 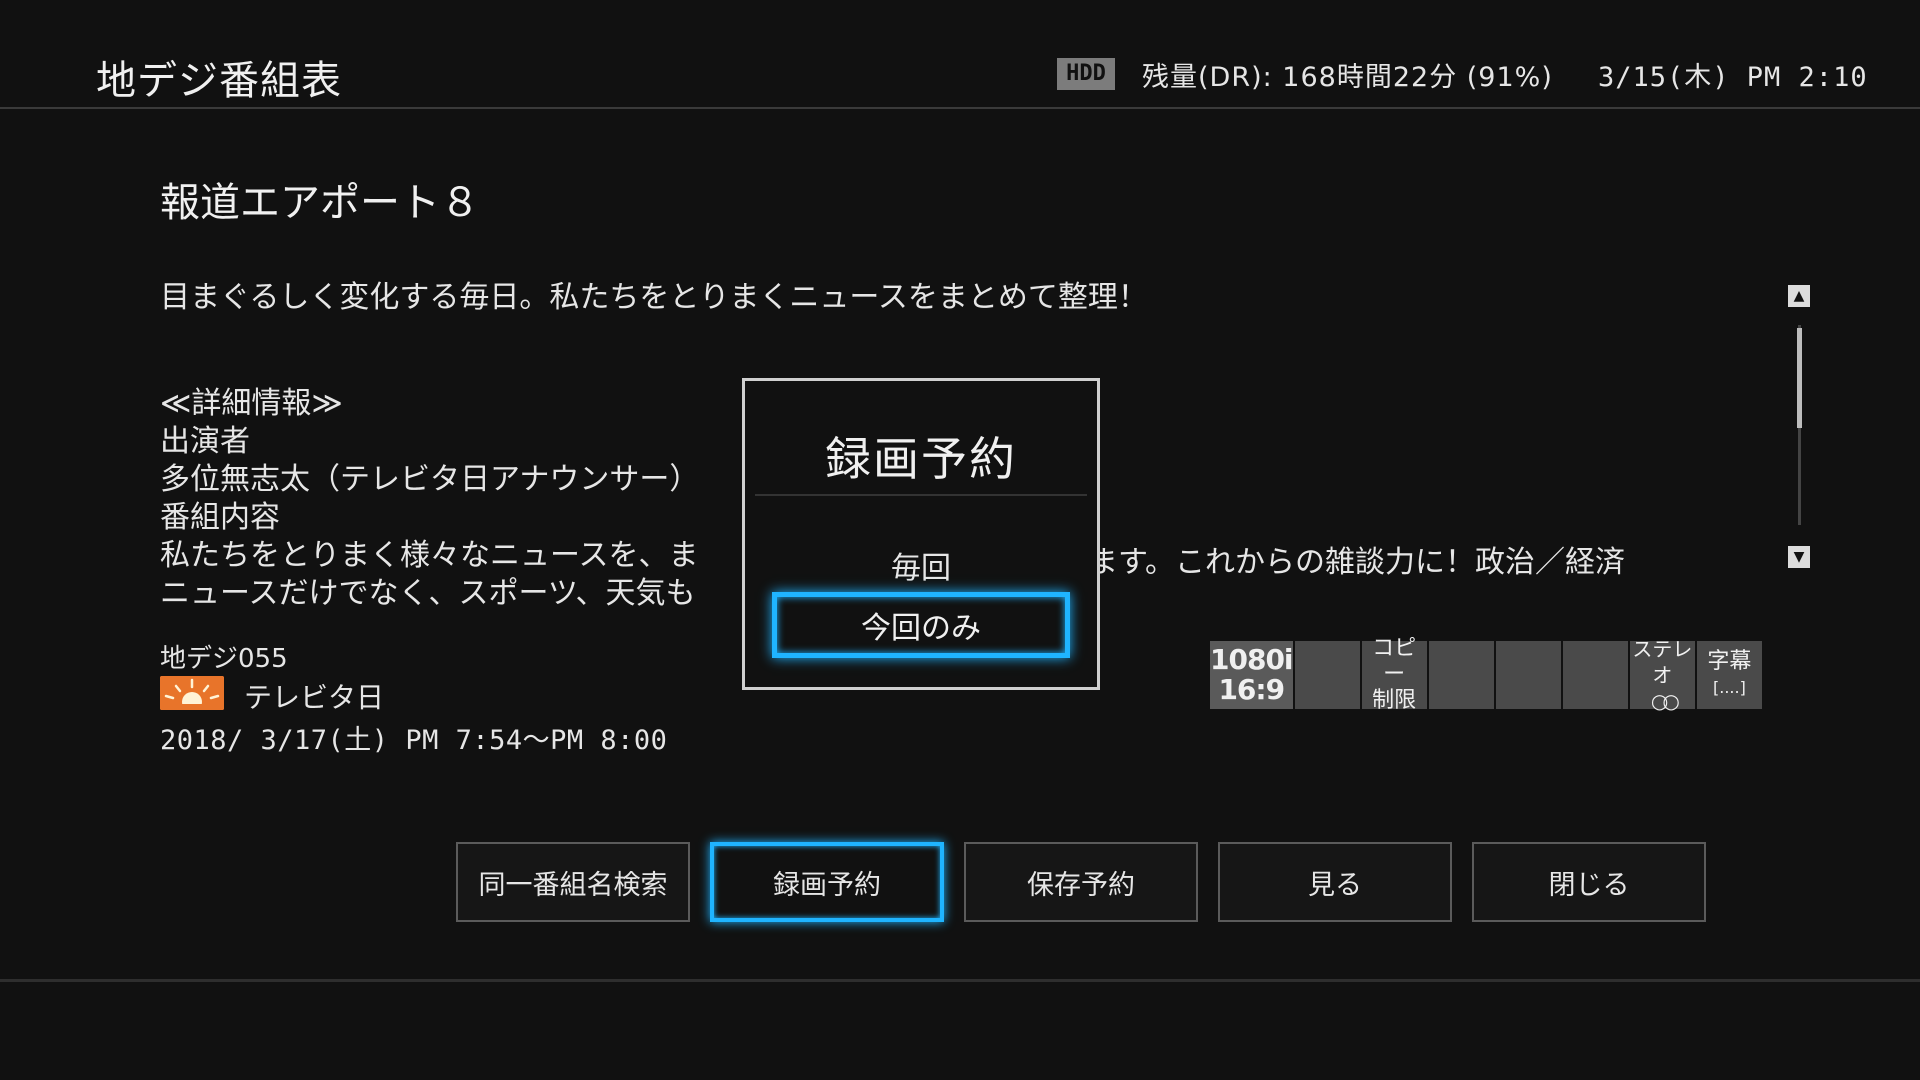 I want to click on popup-title: 録画予約, so click(x=921, y=459).